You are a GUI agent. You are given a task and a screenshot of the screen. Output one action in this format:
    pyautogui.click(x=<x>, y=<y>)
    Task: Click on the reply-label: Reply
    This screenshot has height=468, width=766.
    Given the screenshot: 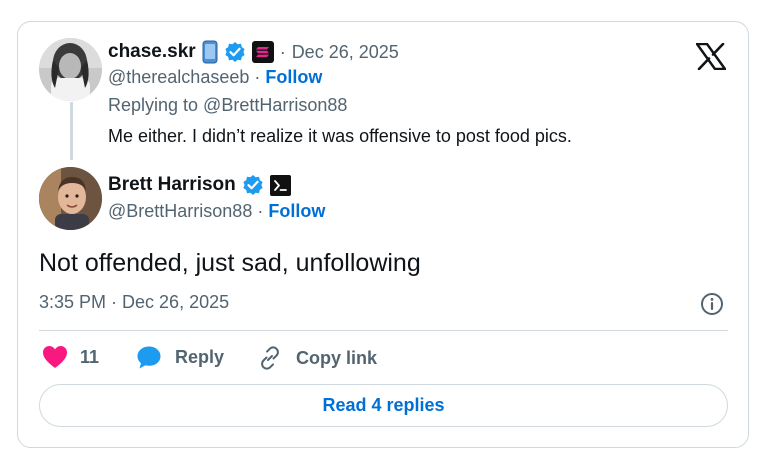 What is the action you would take?
    pyautogui.click(x=200, y=357)
    